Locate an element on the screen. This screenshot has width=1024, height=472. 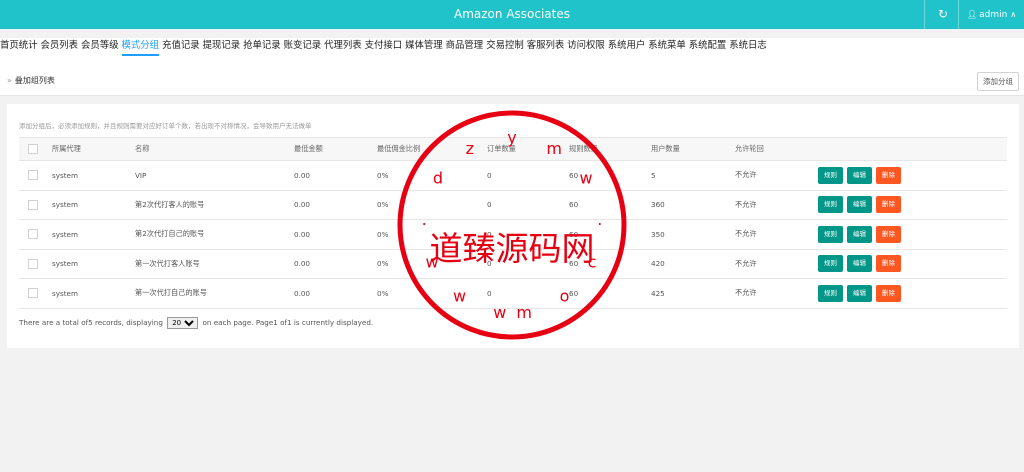
nav-item: 提现记录 is located at coordinates (222, 46).